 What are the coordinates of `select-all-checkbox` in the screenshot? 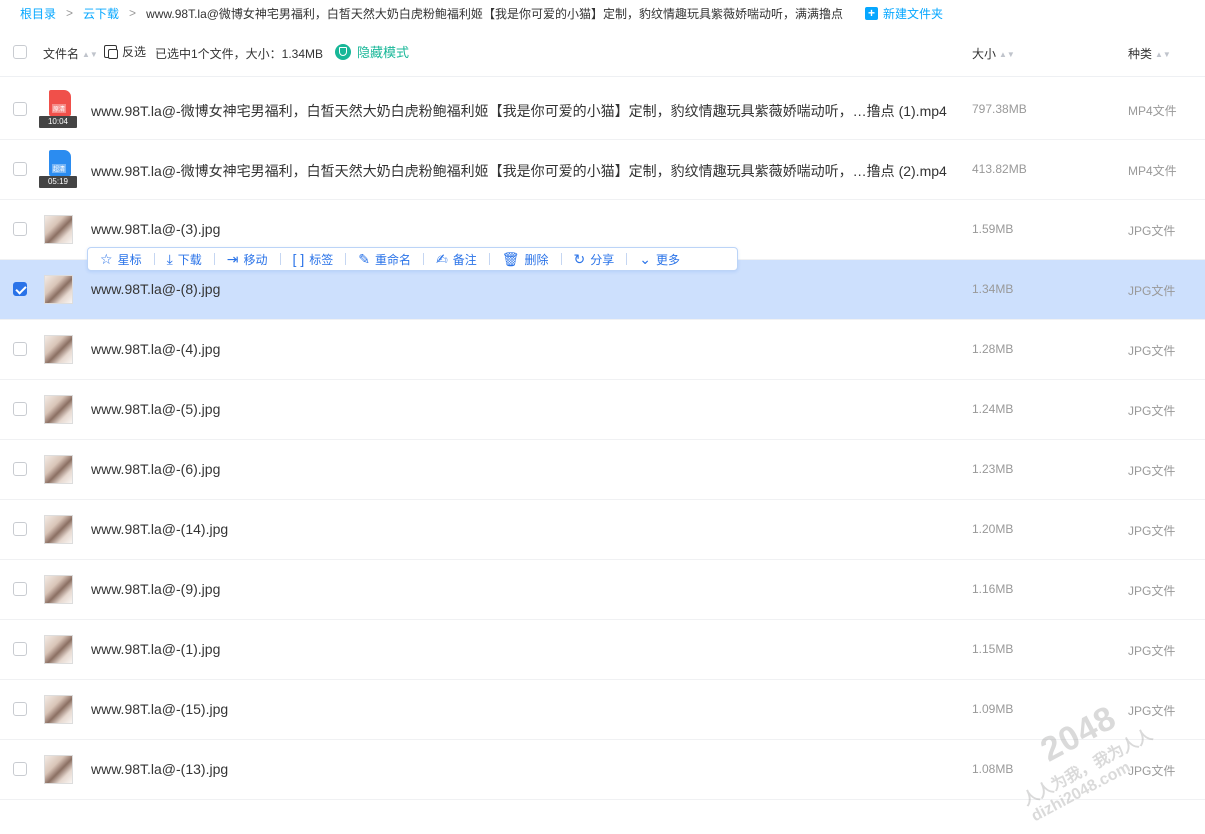 It's located at (20, 52).